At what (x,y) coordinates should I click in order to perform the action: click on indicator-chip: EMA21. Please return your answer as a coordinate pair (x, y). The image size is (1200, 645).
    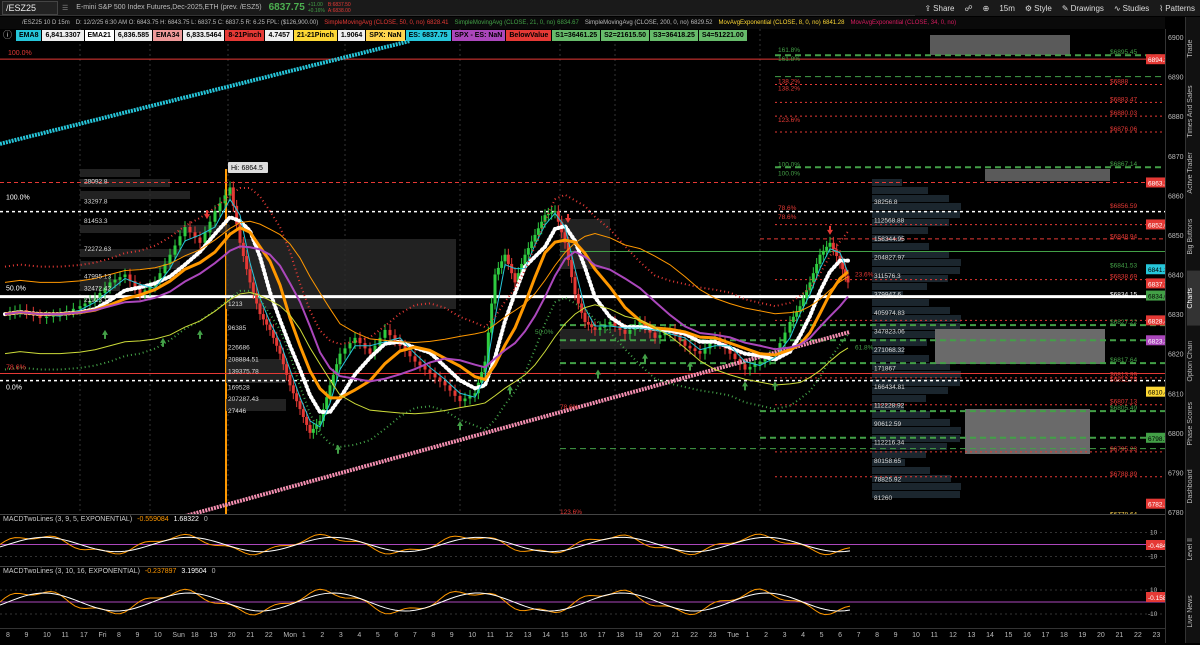
    Looking at the image, I should click on (99, 35).